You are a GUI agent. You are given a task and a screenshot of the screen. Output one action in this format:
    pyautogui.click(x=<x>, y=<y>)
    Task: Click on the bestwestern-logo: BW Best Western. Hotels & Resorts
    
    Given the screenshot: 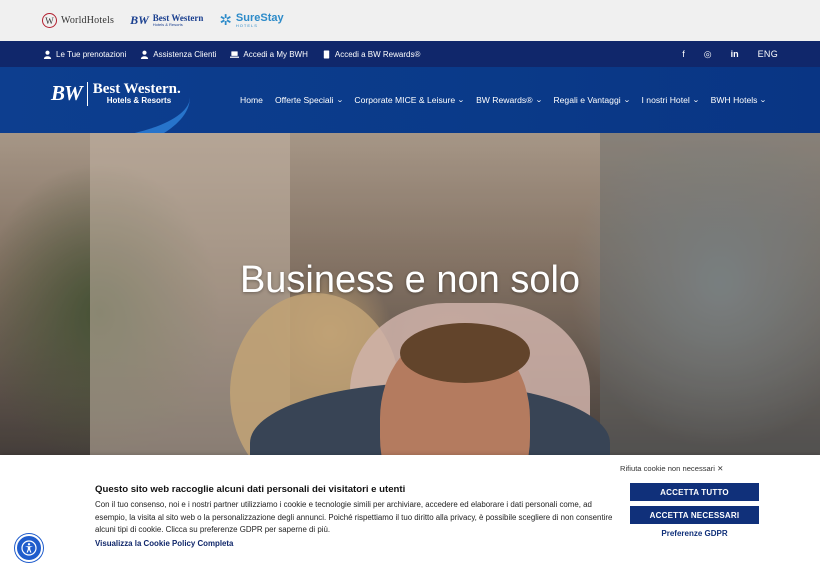 What is the action you would take?
    pyautogui.click(x=116, y=93)
    